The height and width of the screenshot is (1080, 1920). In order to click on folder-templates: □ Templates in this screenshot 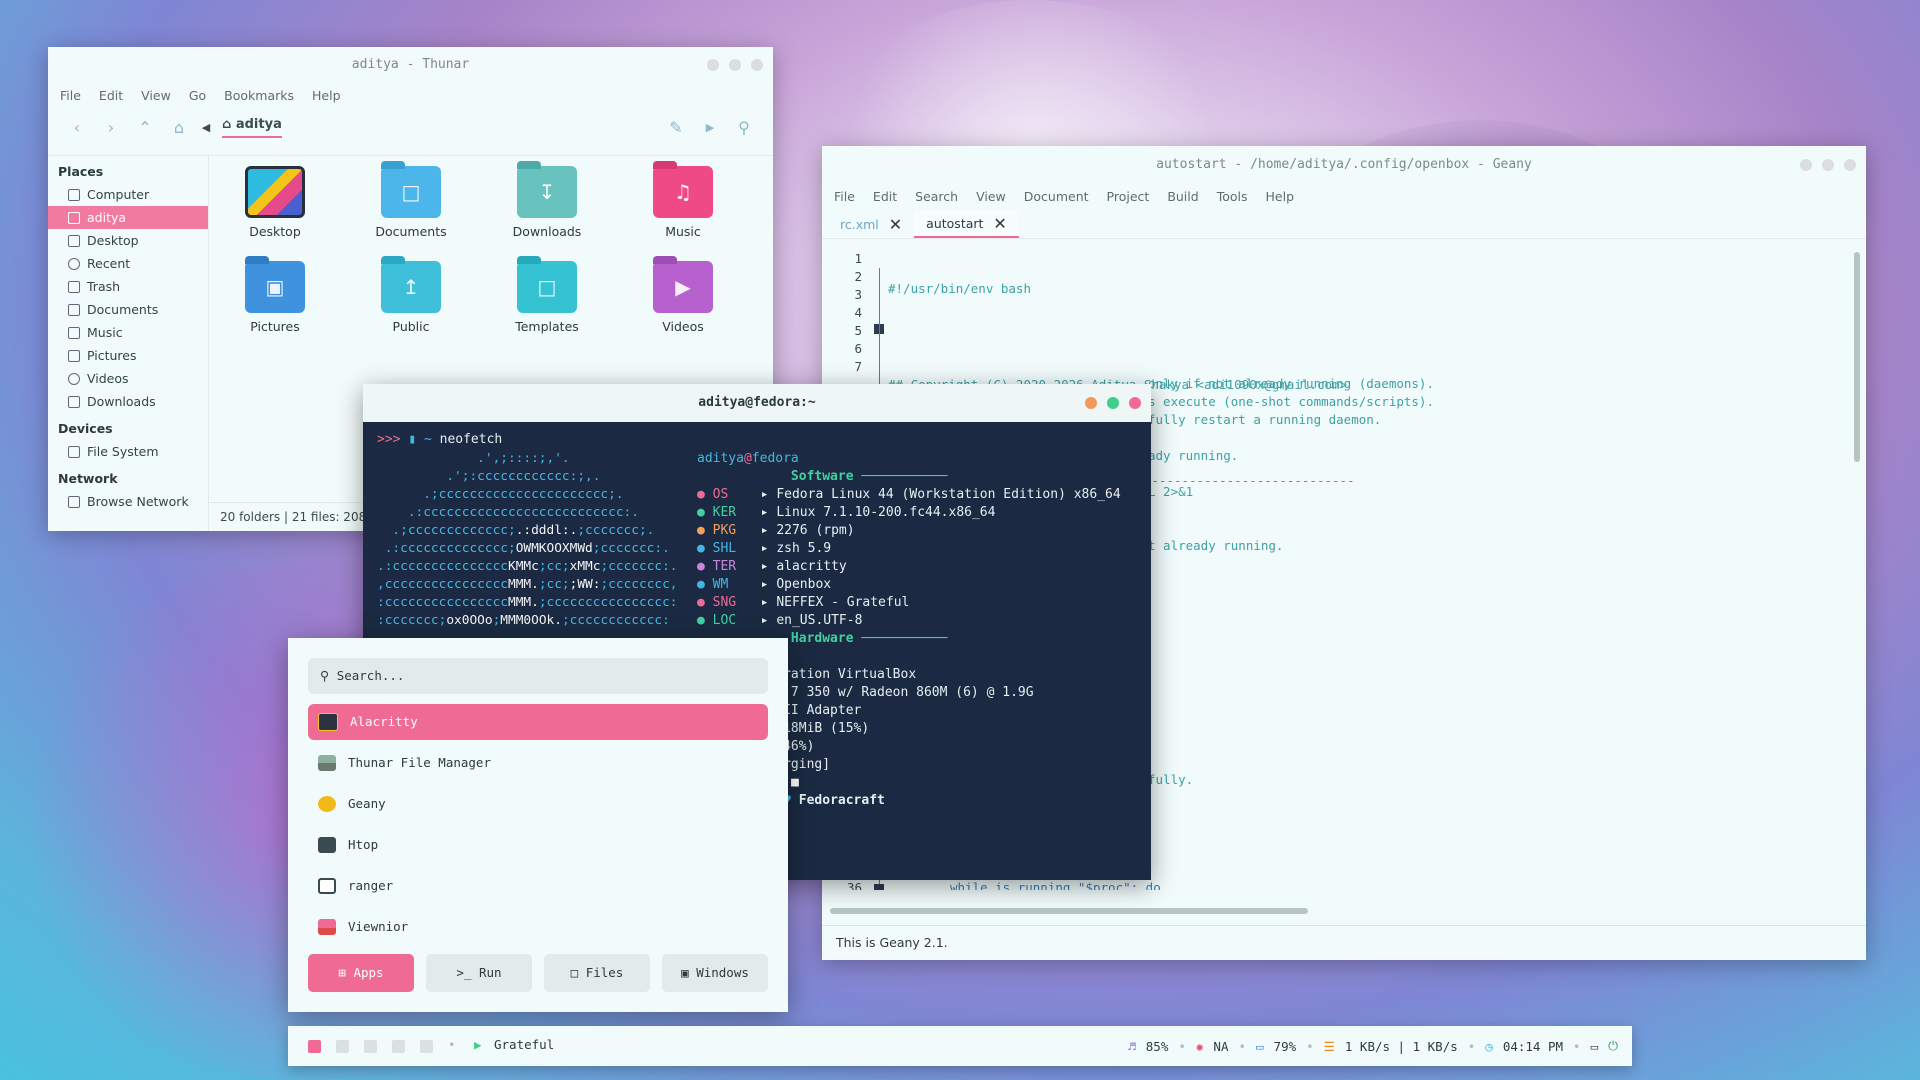, I will do `click(547, 293)`.